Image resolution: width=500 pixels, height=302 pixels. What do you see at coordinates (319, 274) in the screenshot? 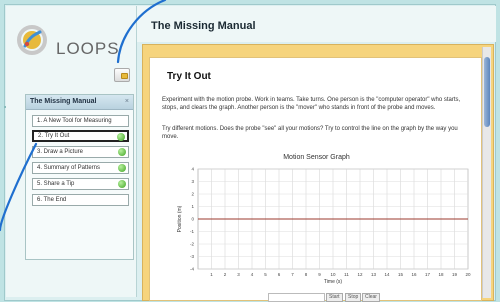
I see `x-tick-label: 9` at bounding box center [319, 274].